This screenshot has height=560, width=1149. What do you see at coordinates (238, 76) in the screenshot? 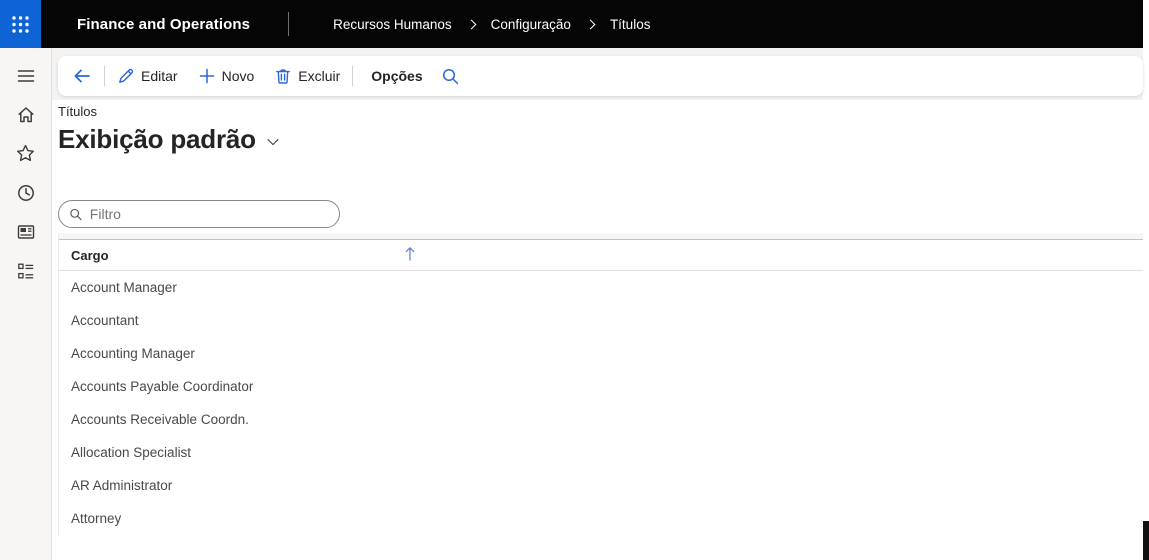
I see `new-button-label: Novo` at bounding box center [238, 76].